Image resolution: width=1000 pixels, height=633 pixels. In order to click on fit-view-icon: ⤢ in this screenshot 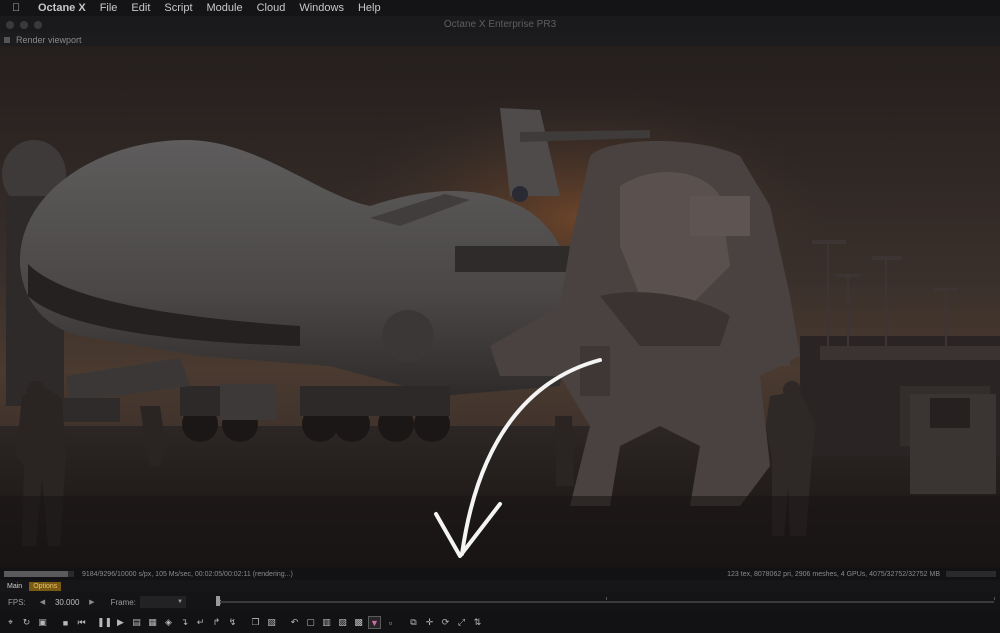, I will do `click(461, 622)`.